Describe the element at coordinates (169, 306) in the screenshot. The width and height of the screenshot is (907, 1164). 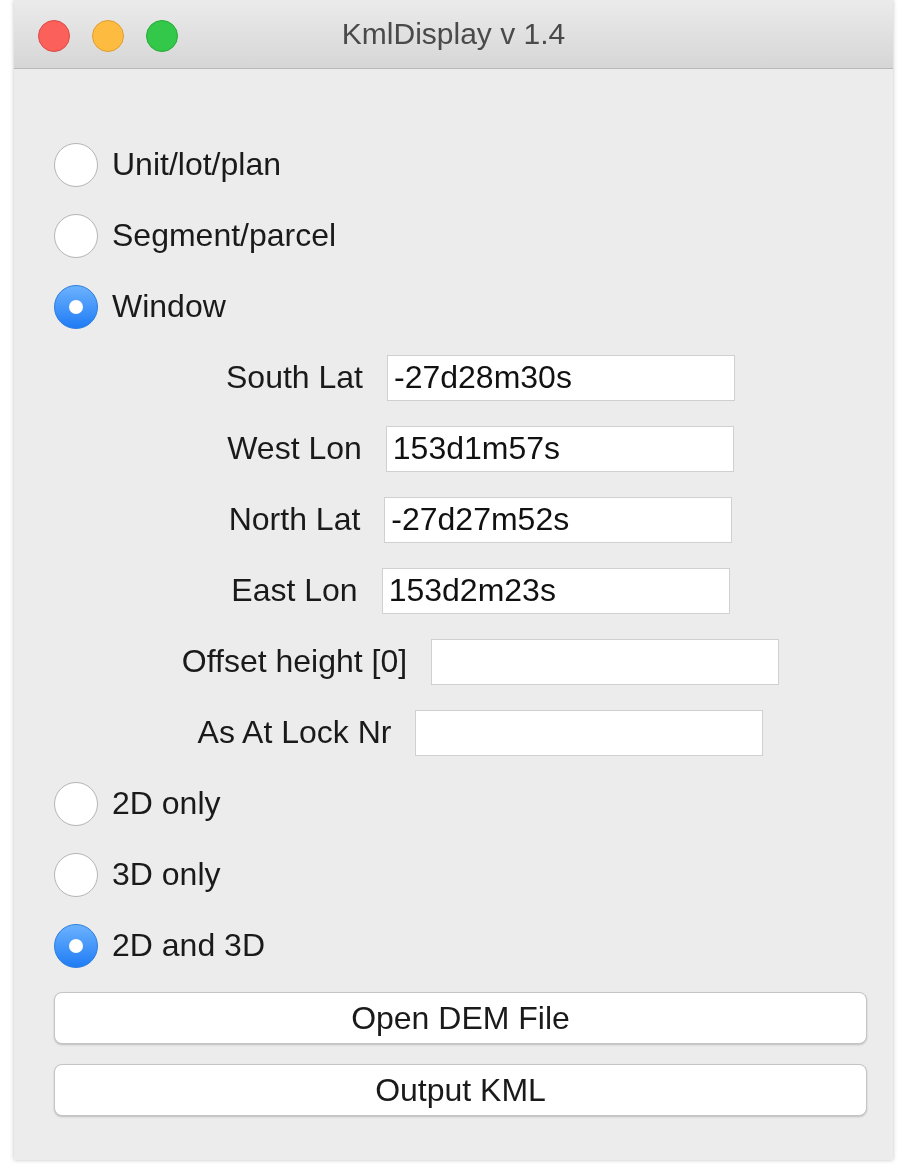
I see `radio-label: Window` at that location.